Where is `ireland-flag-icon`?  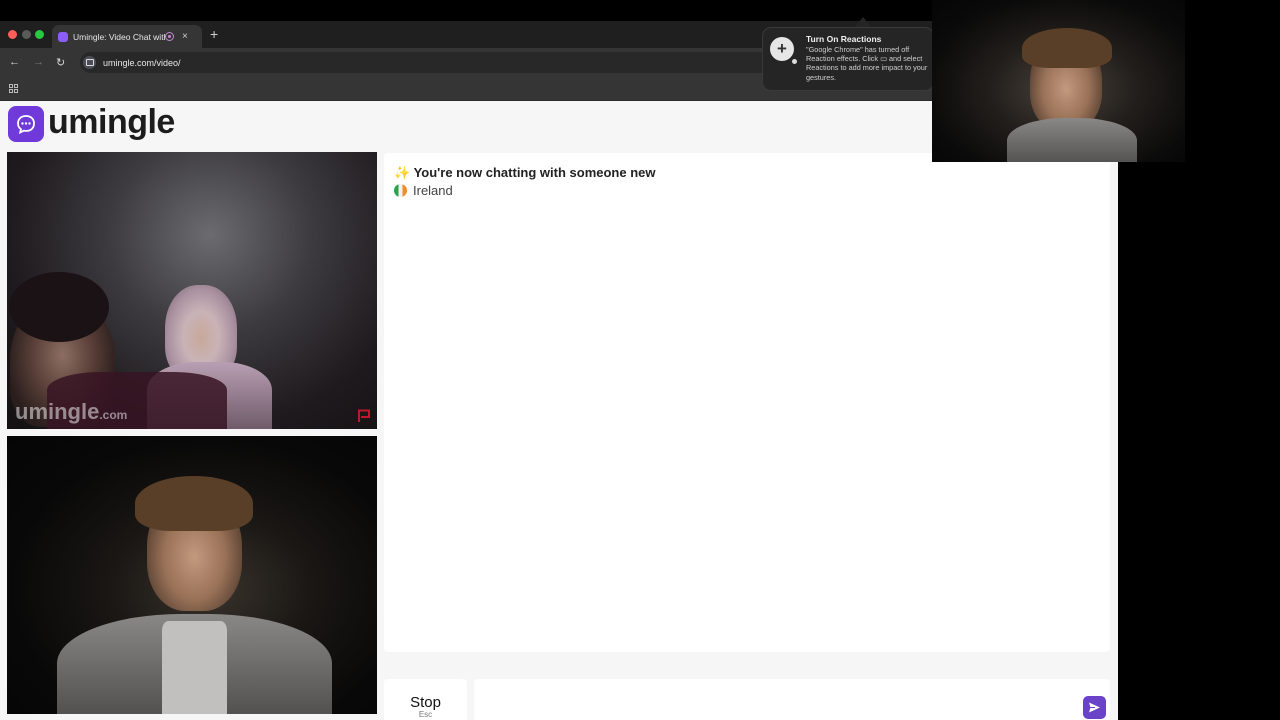
ireland-flag-icon is located at coordinates (400, 190).